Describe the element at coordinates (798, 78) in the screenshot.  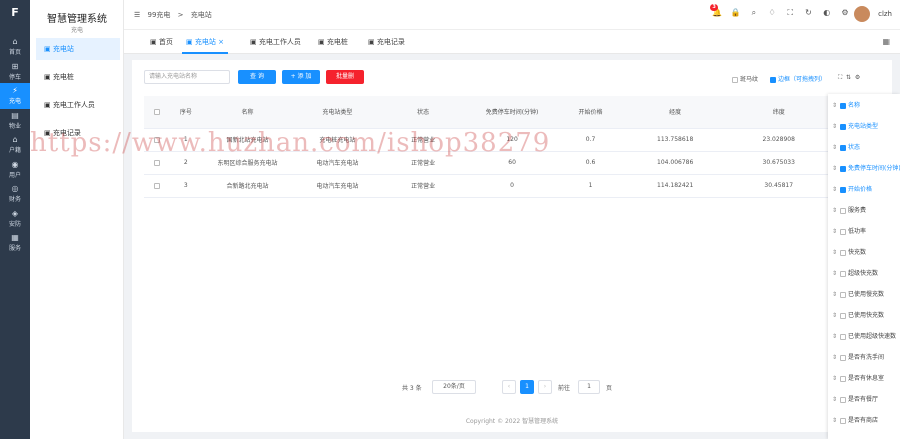
I see `border-toggle: 边框（可拖拽列）` at that location.